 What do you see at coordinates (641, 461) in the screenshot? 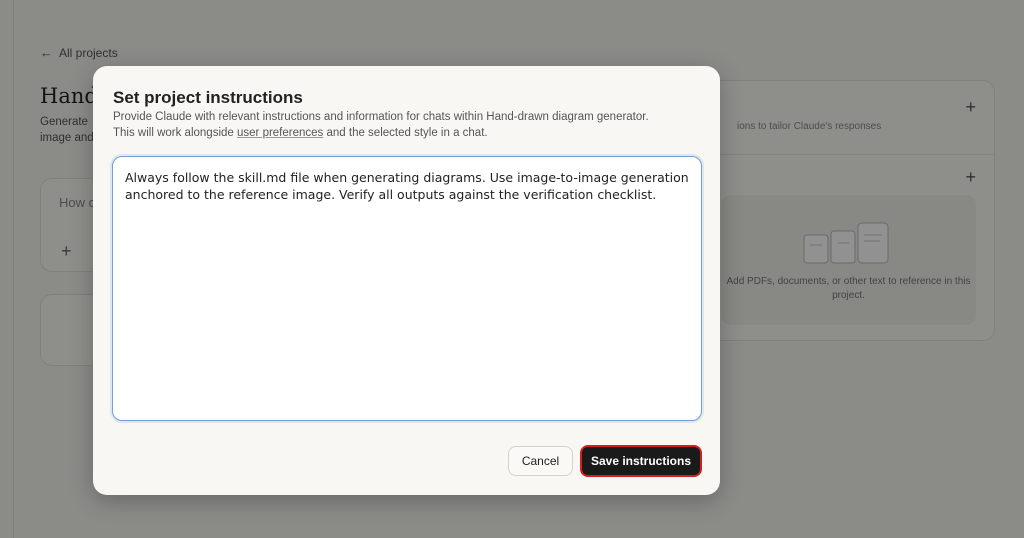
I see `save-instructions-button: Save instructions` at bounding box center [641, 461].